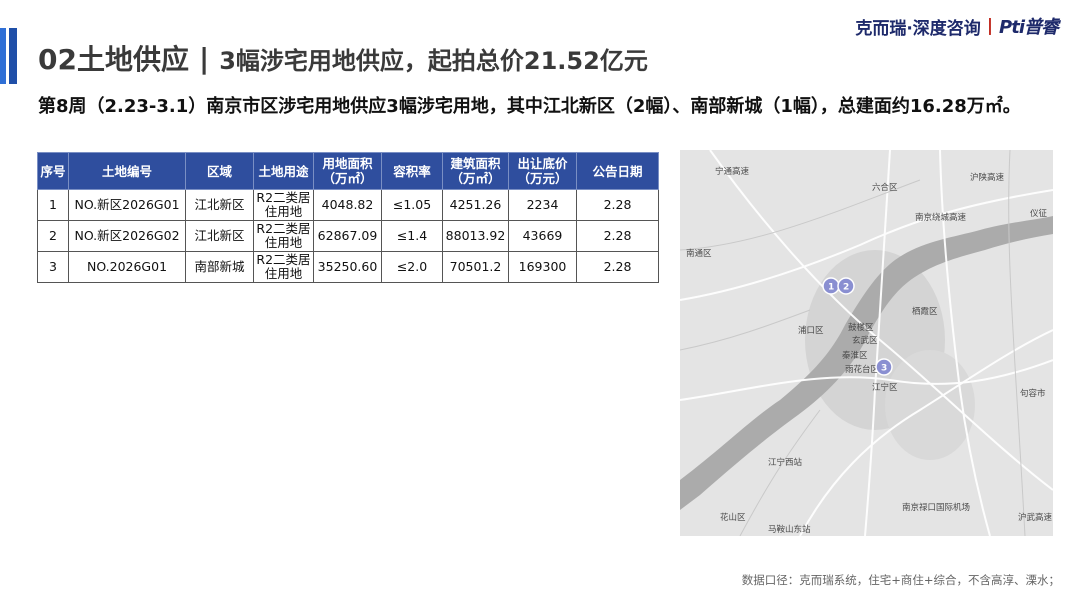 The height and width of the screenshot is (608, 1080). Describe the element at coordinates (412, 171) in the screenshot. I see `table-header-cell: 容积率` at that location.